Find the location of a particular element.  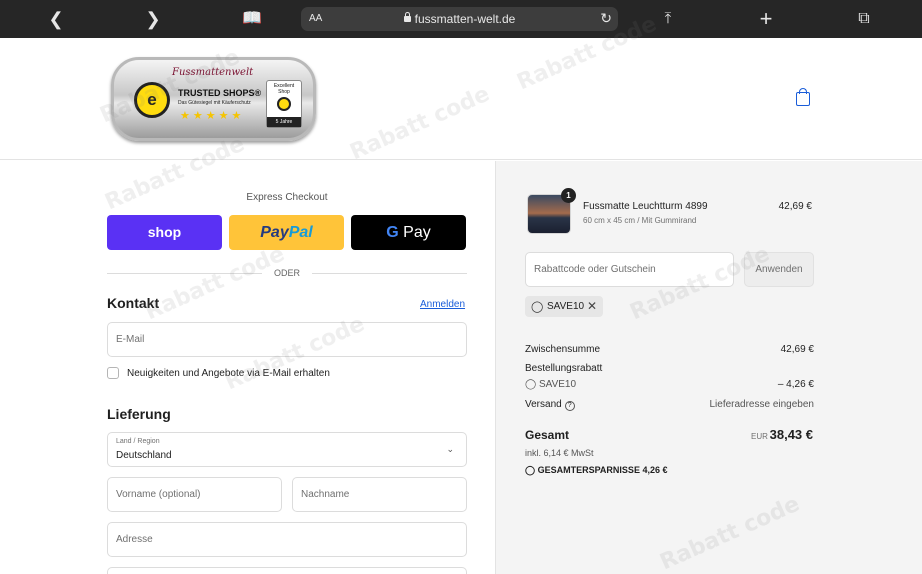

total-currency: EUR is located at coordinates (759, 436).